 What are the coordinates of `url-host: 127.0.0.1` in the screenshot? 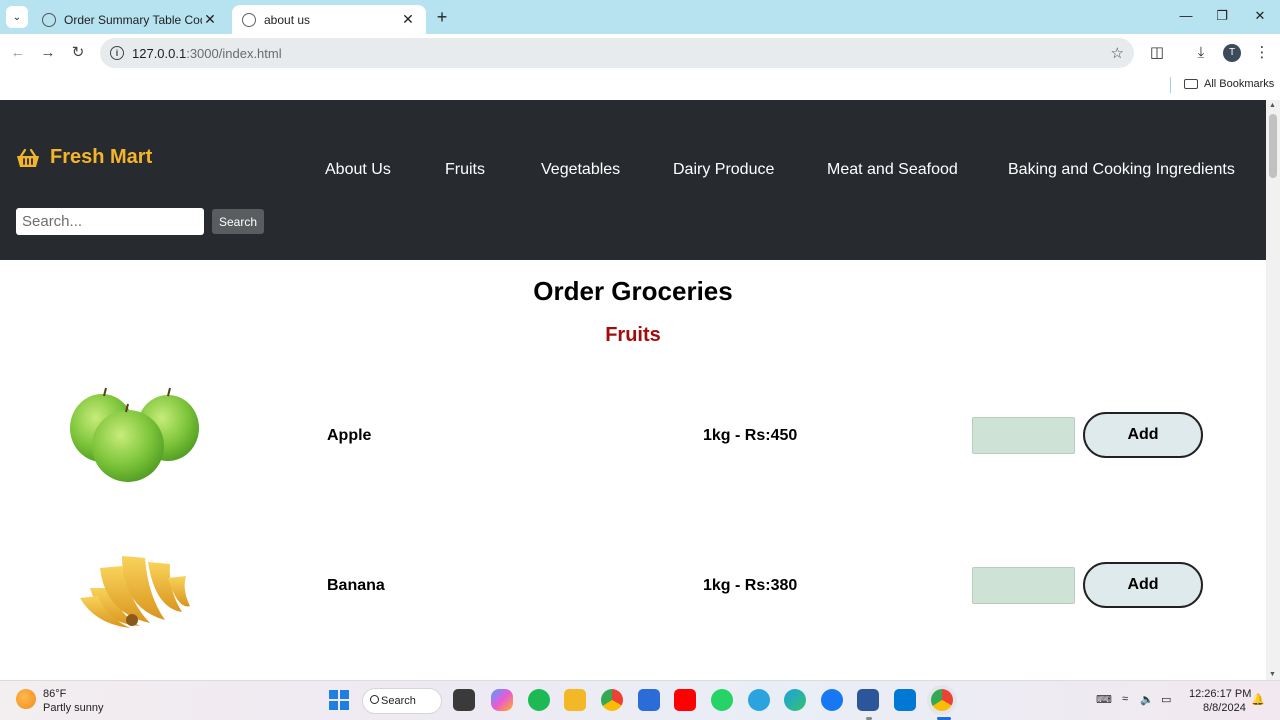 It's located at (159, 53).